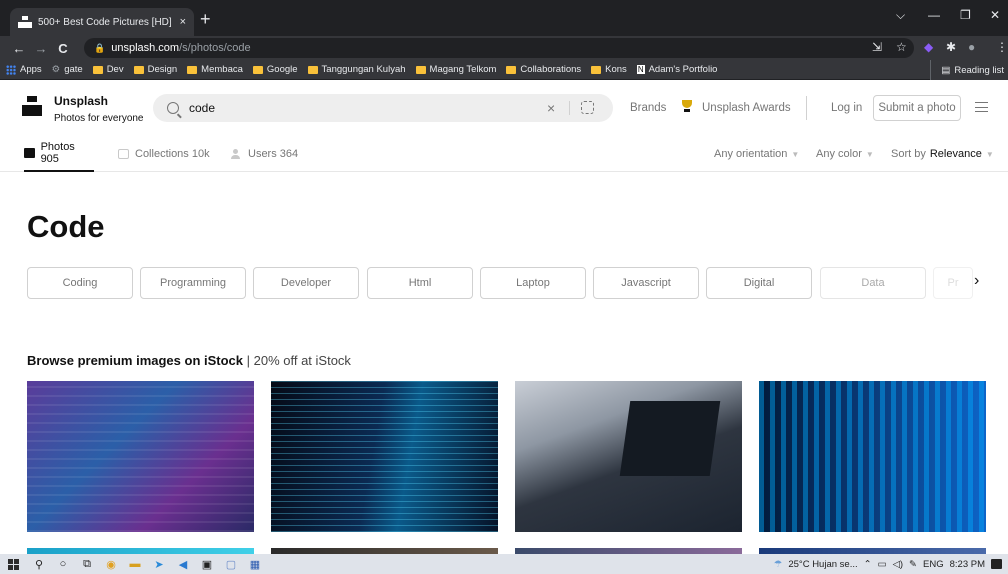 This screenshot has width=1008, height=574. What do you see at coordinates (917, 108) in the screenshot?
I see `submit-photo-button: Submit a photo` at bounding box center [917, 108].